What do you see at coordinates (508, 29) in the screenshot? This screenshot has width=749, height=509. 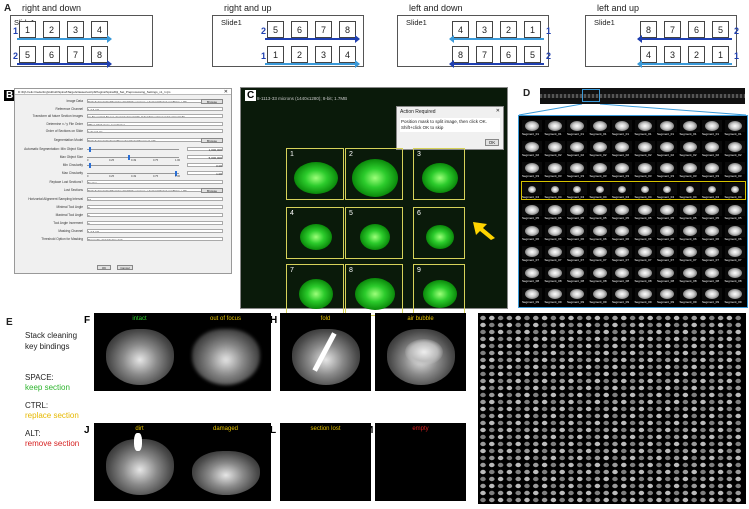 I see `slide-cell: 2` at bounding box center [508, 29].